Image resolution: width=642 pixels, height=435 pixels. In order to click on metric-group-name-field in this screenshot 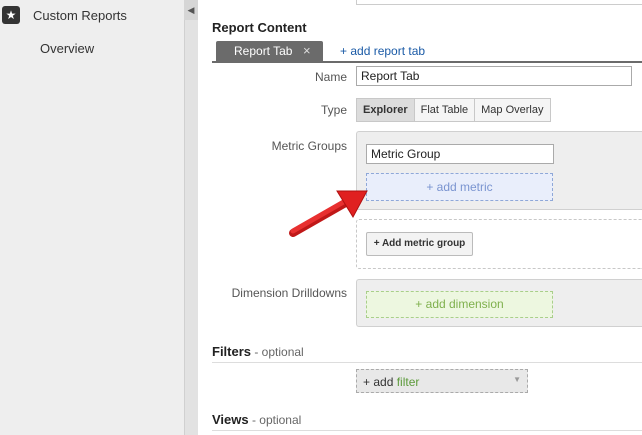, I will do `click(460, 154)`.